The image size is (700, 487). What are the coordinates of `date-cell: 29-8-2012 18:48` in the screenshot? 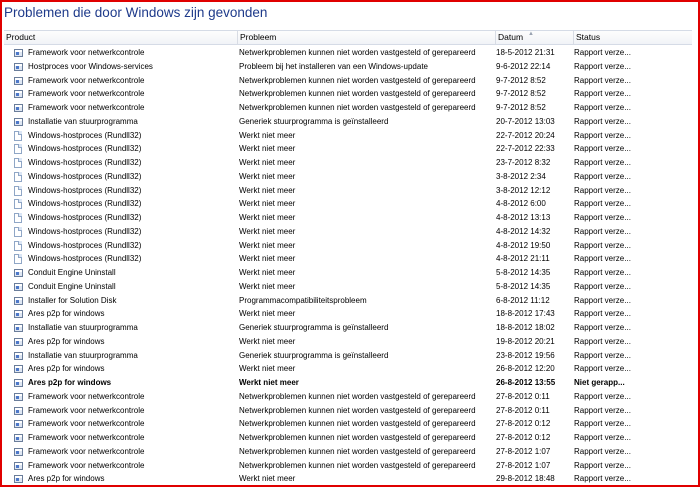 It's located at (525, 479).